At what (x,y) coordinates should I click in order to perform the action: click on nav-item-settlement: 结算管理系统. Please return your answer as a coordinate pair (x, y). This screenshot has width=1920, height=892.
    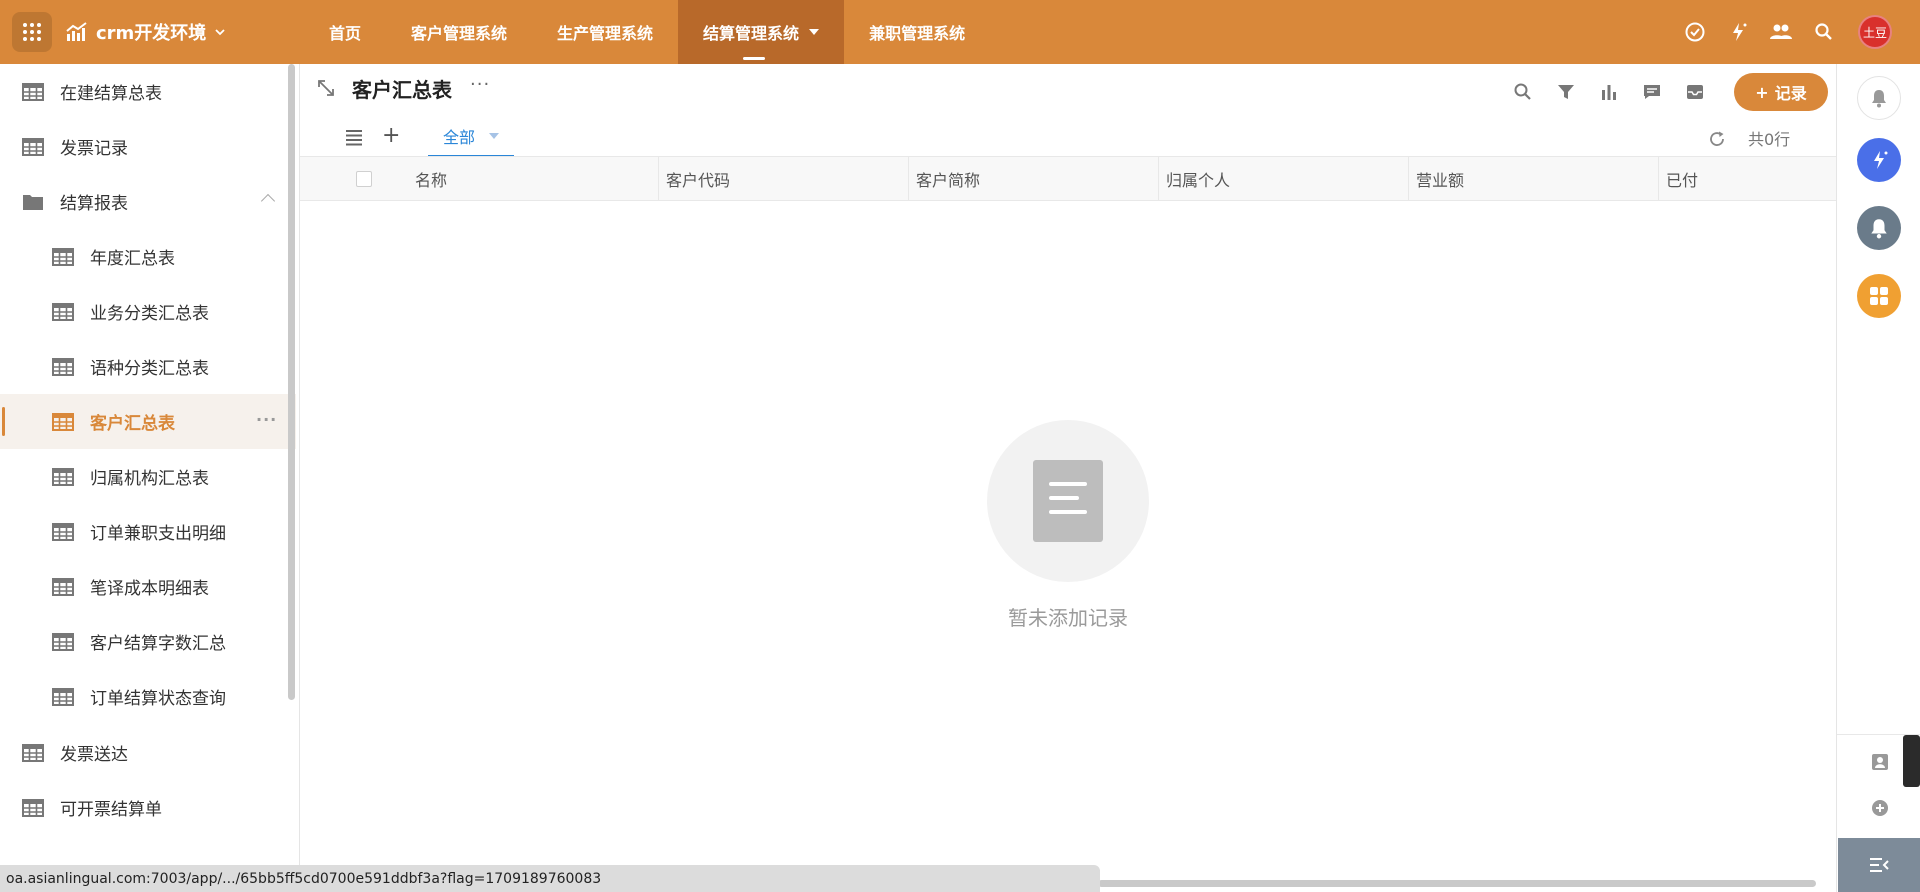
    Looking at the image, I should click on (761, 32).